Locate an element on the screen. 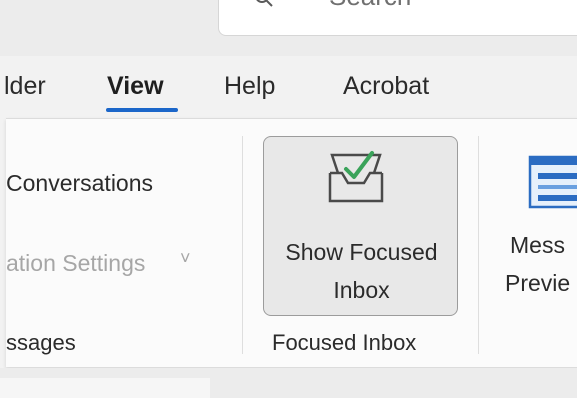  search-icon is located at coordinates (264, 3).